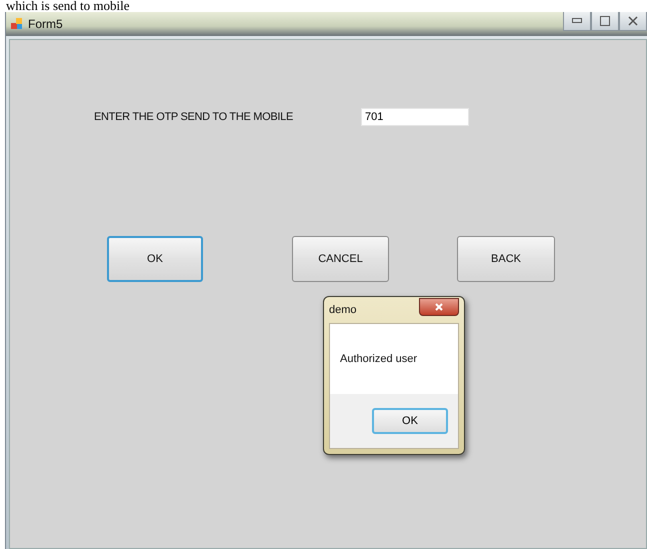 The width and height of the screenshot is (647, 549). I want to click on app-icon, so click(17, 24).